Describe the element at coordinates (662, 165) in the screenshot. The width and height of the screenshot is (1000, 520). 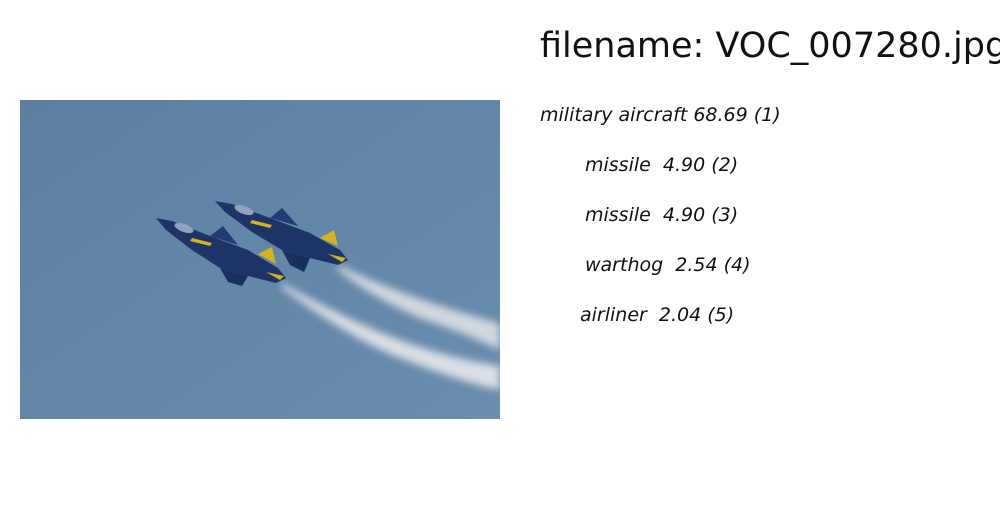
I see `prediction-row-2: missile 4.90 (2)` at that location.